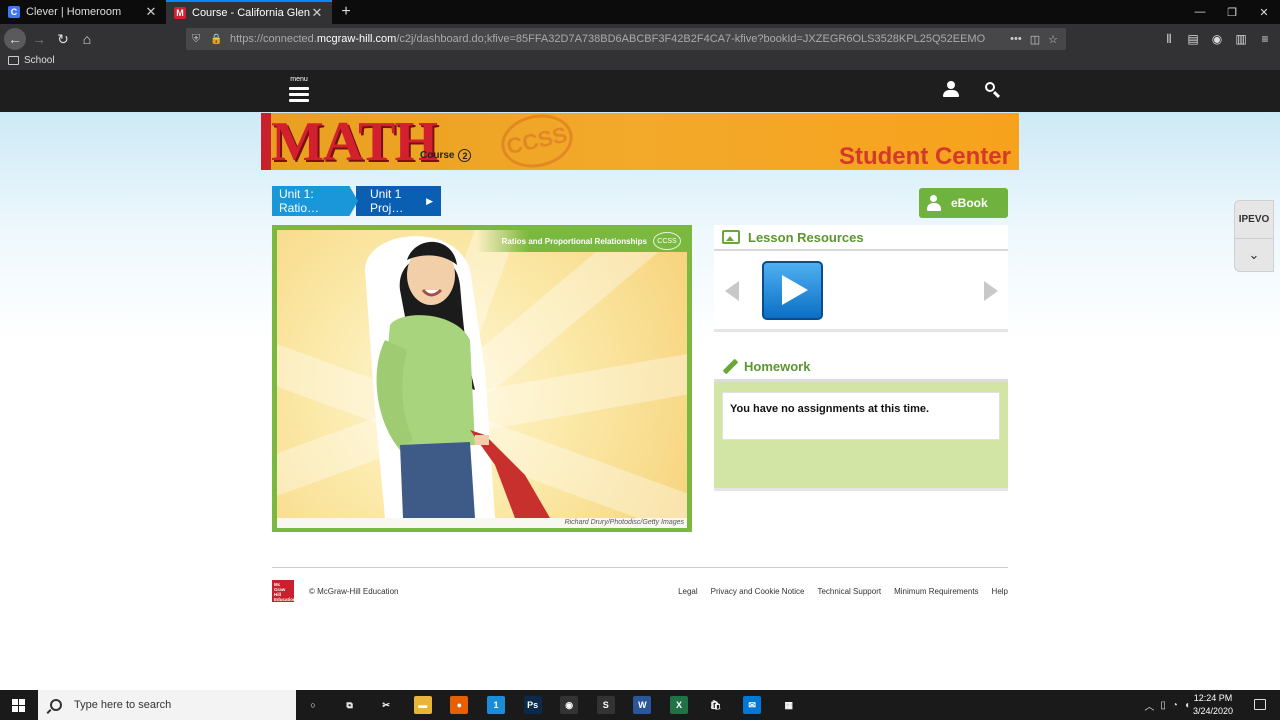  I want to click on footer-link-help: Help, so click(1000, 591).